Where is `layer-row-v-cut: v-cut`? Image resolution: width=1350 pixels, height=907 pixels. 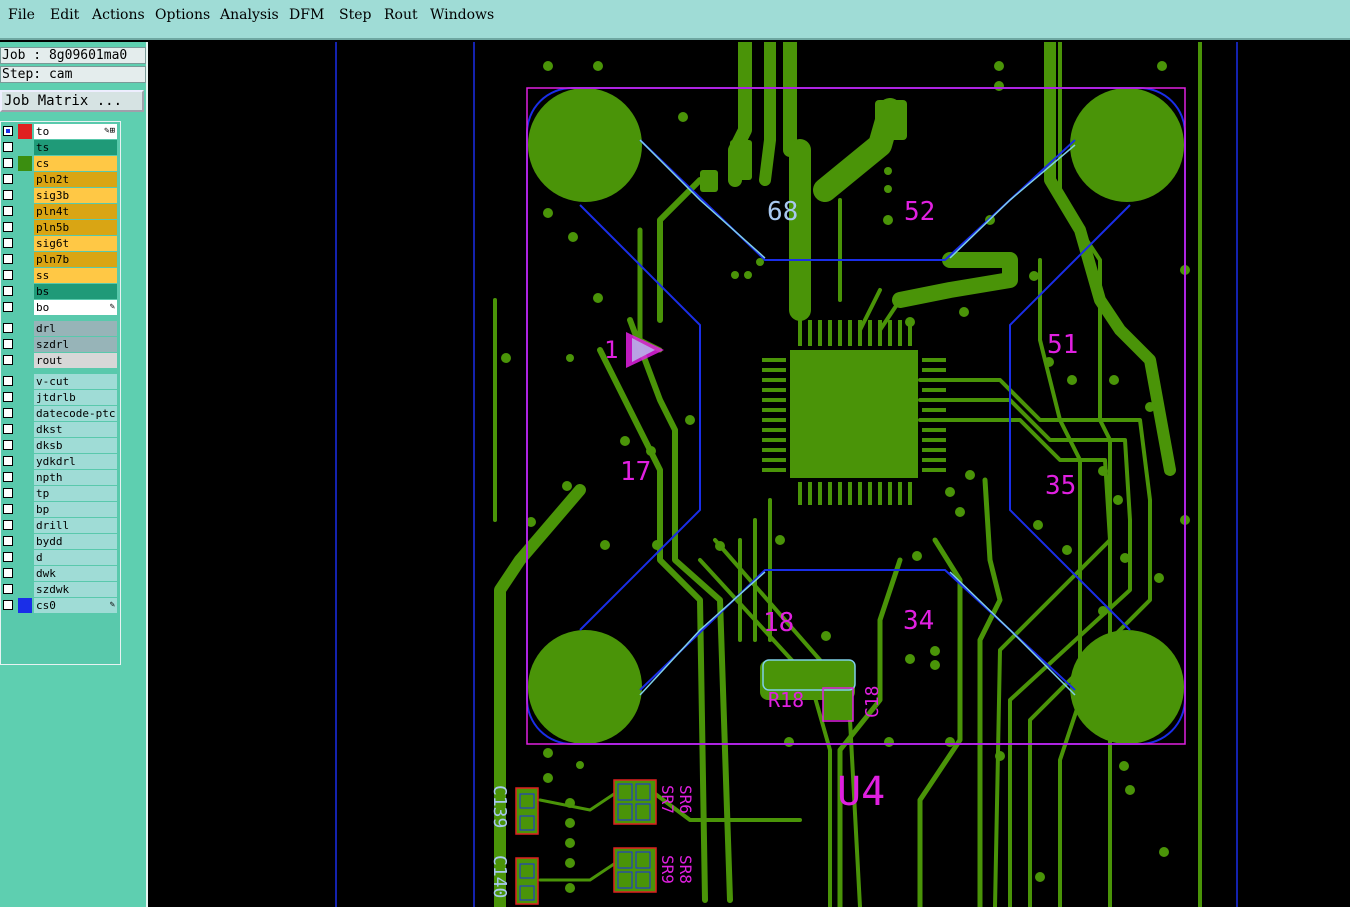
layer-row-v-cut: v-cut is located at coordinates (60, 381).